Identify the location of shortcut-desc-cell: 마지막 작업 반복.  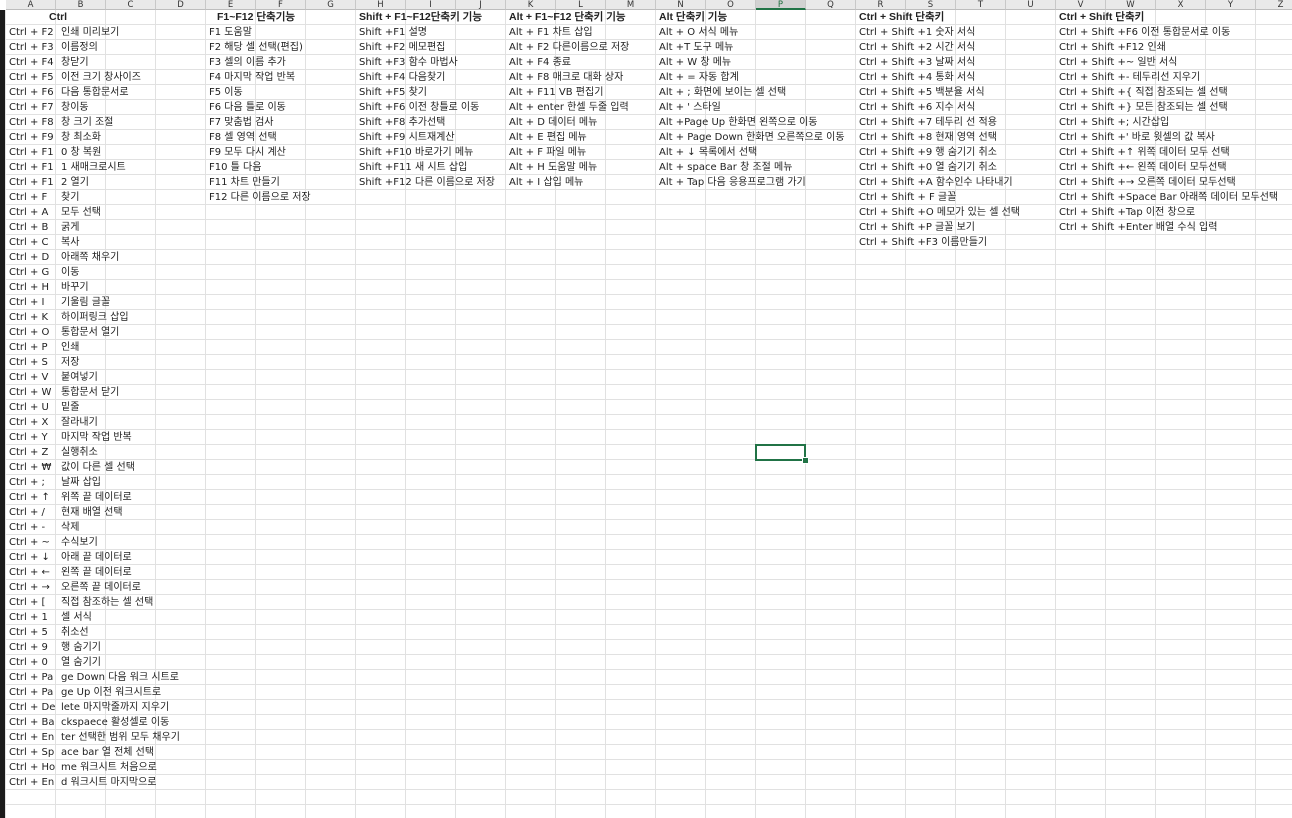
(96, 437).